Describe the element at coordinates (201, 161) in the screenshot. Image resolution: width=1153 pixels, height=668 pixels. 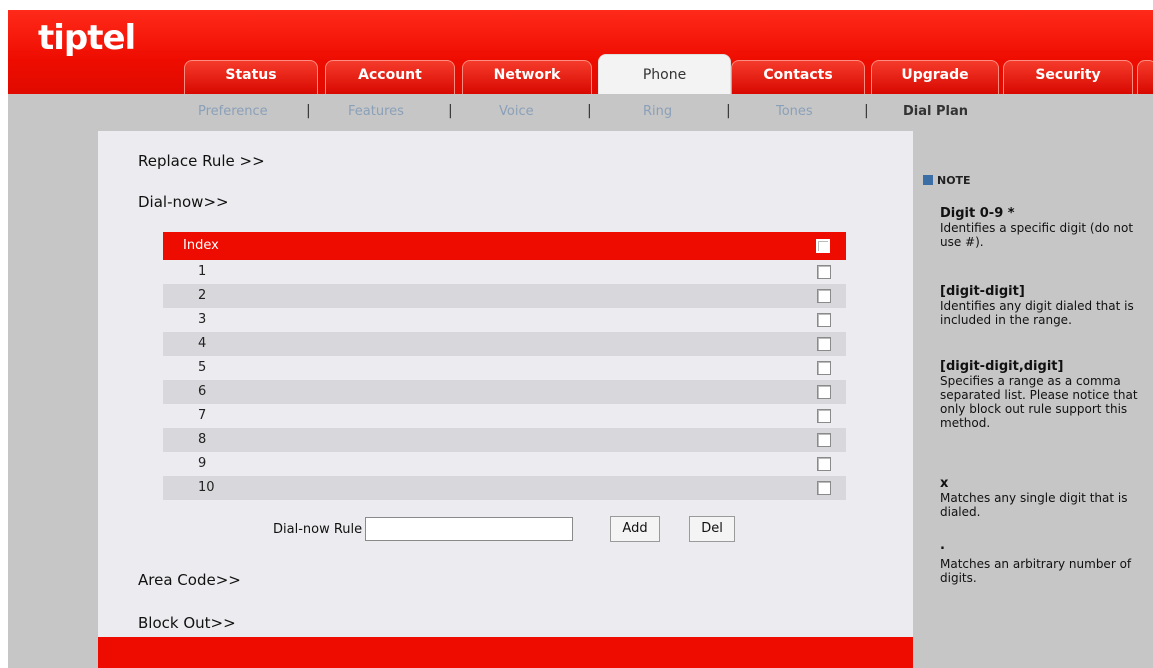
I see `replace-rule-link: Replace Rule >>` at that location.